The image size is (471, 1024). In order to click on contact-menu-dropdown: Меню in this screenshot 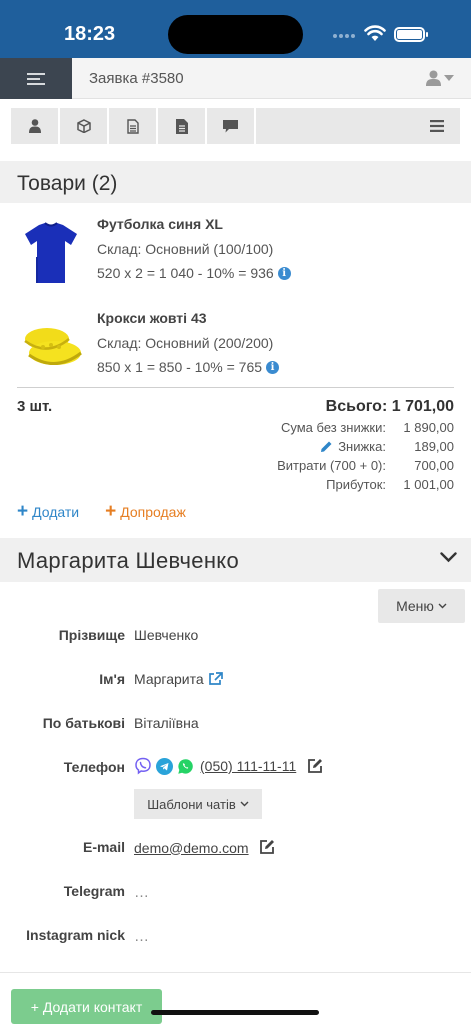, I will do `click(421, 606)`.